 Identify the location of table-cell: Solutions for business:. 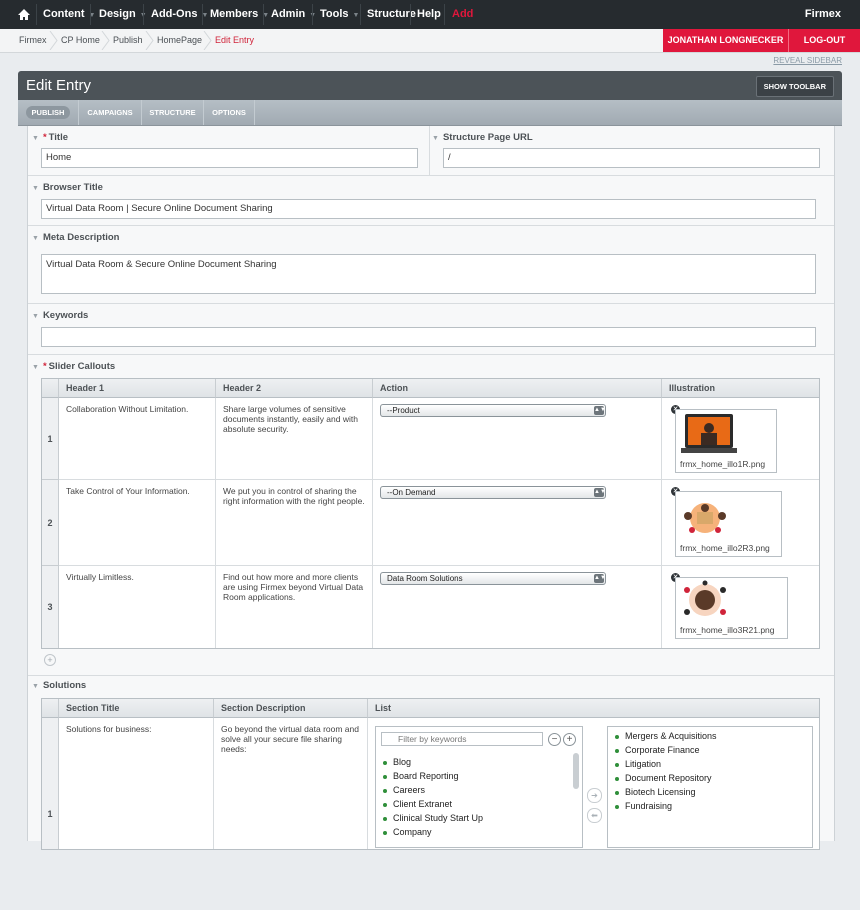
(136, 783).